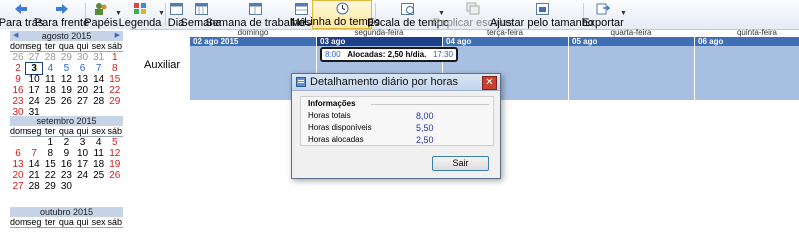  I want to click on dialog-title: Detalhamento diário por horas, so click(384, 82).